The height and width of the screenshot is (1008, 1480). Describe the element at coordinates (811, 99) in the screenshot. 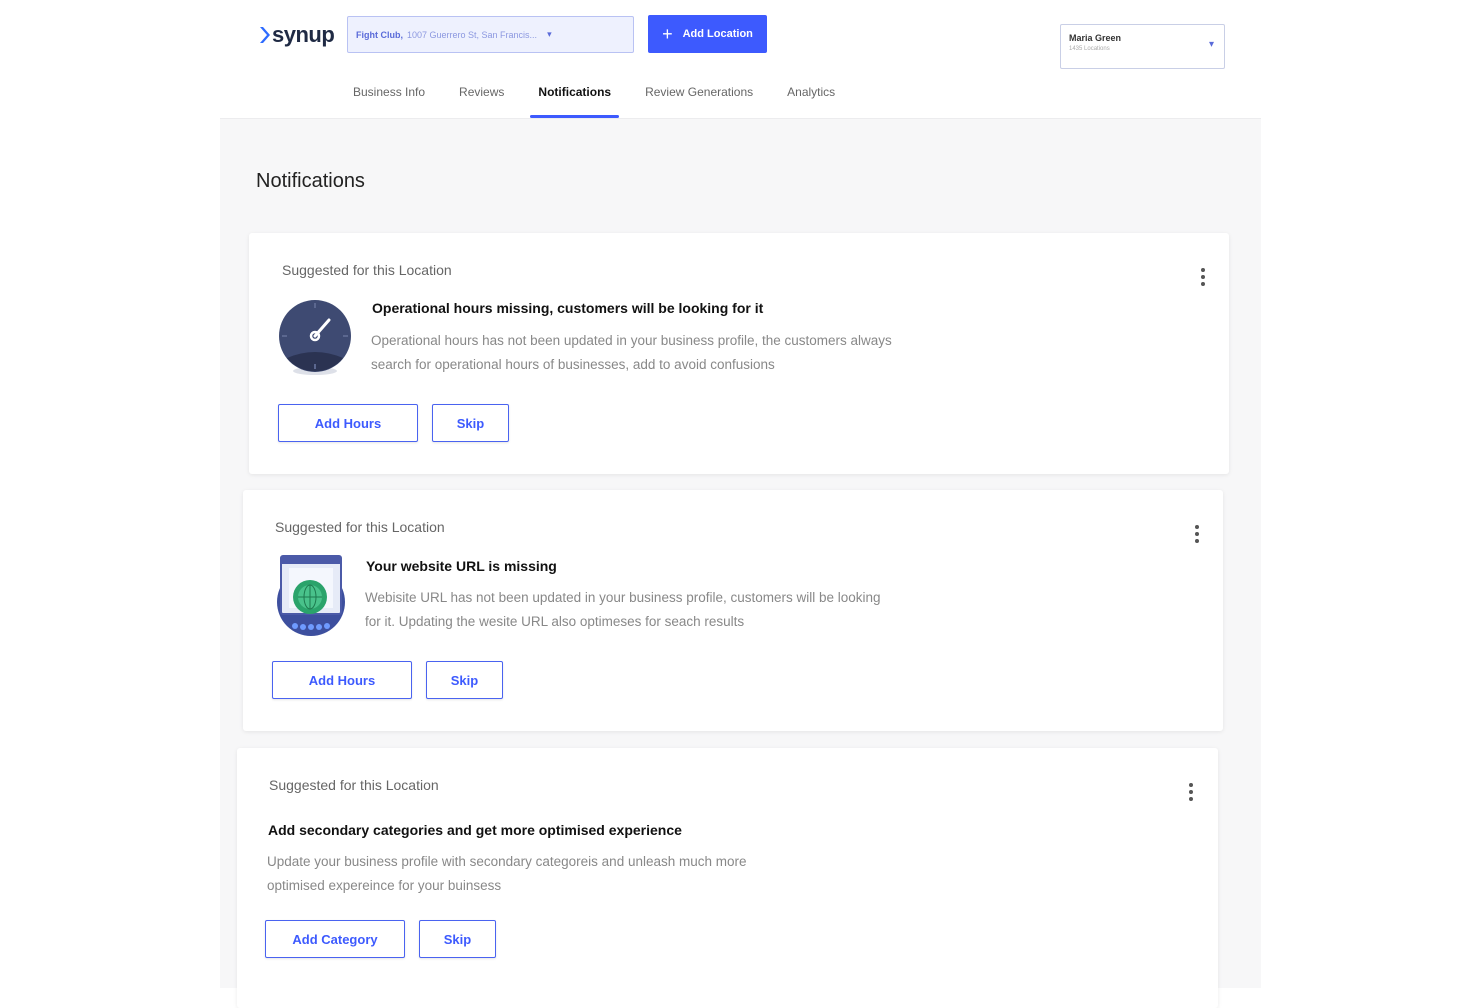

I see `tab-analytics: Analytics` at that location.